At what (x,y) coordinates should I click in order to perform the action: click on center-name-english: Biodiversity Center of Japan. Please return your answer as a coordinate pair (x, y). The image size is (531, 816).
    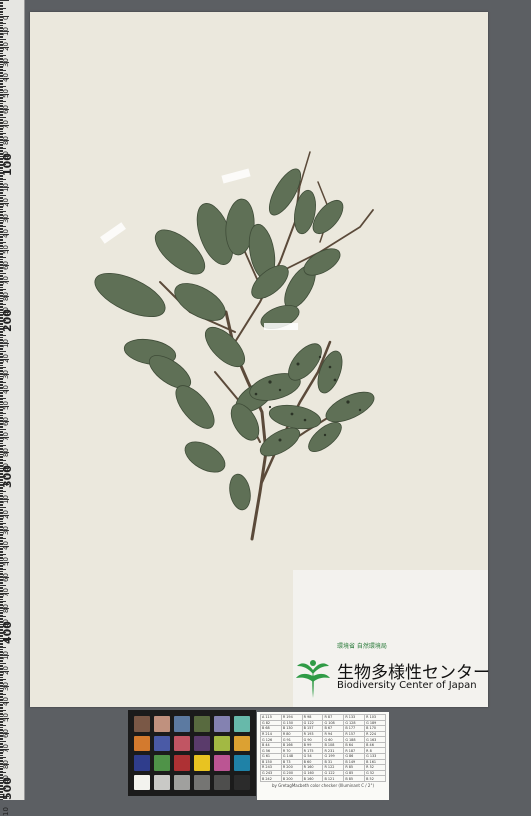
    Looking at the image, I should click on (407, 685).